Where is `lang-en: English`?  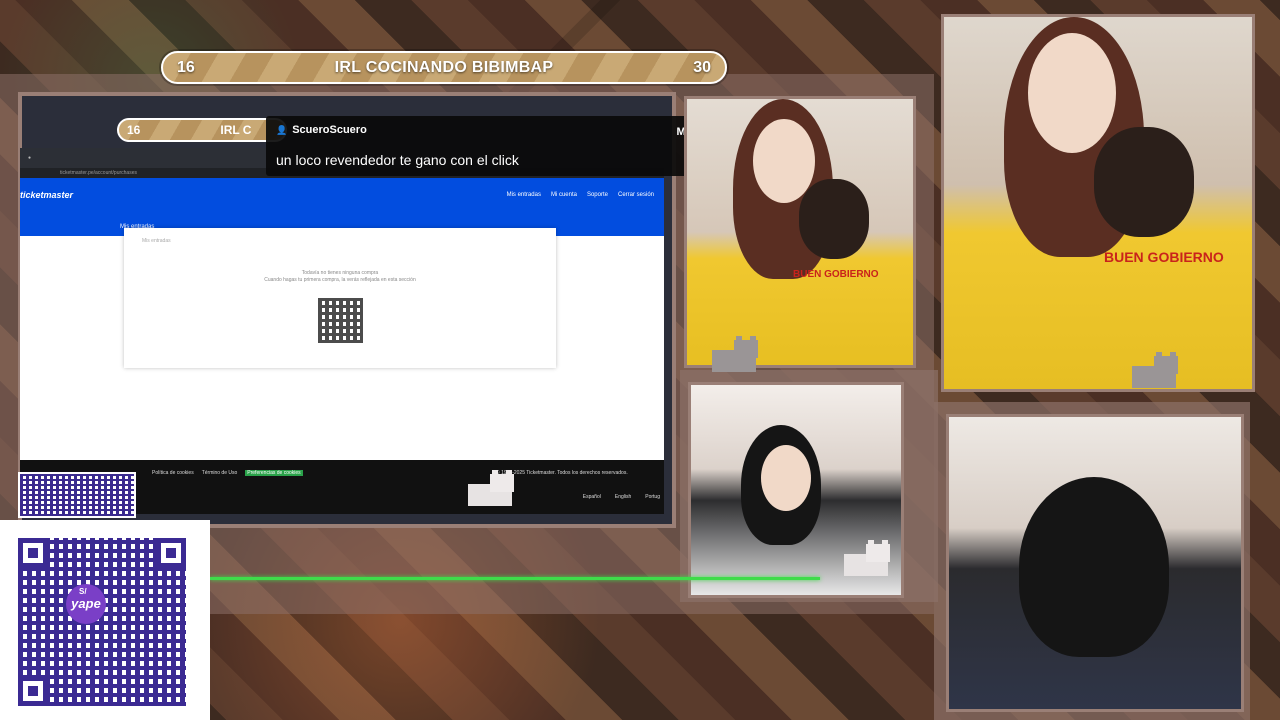 lang-en: English is located at coordinates (623, 497).